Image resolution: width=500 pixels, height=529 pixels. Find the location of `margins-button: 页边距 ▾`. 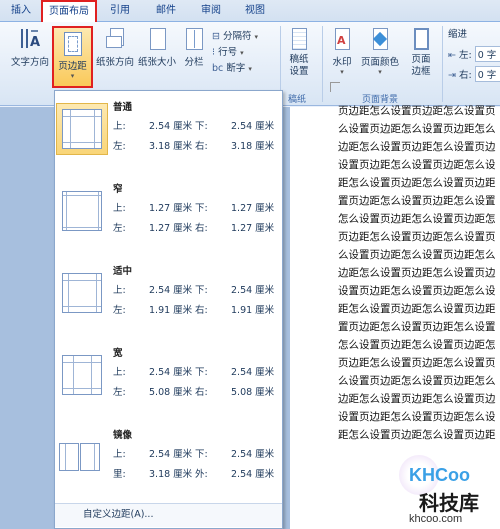

margins-button: 页边距 ▾ is located at coordinates (72, 57).